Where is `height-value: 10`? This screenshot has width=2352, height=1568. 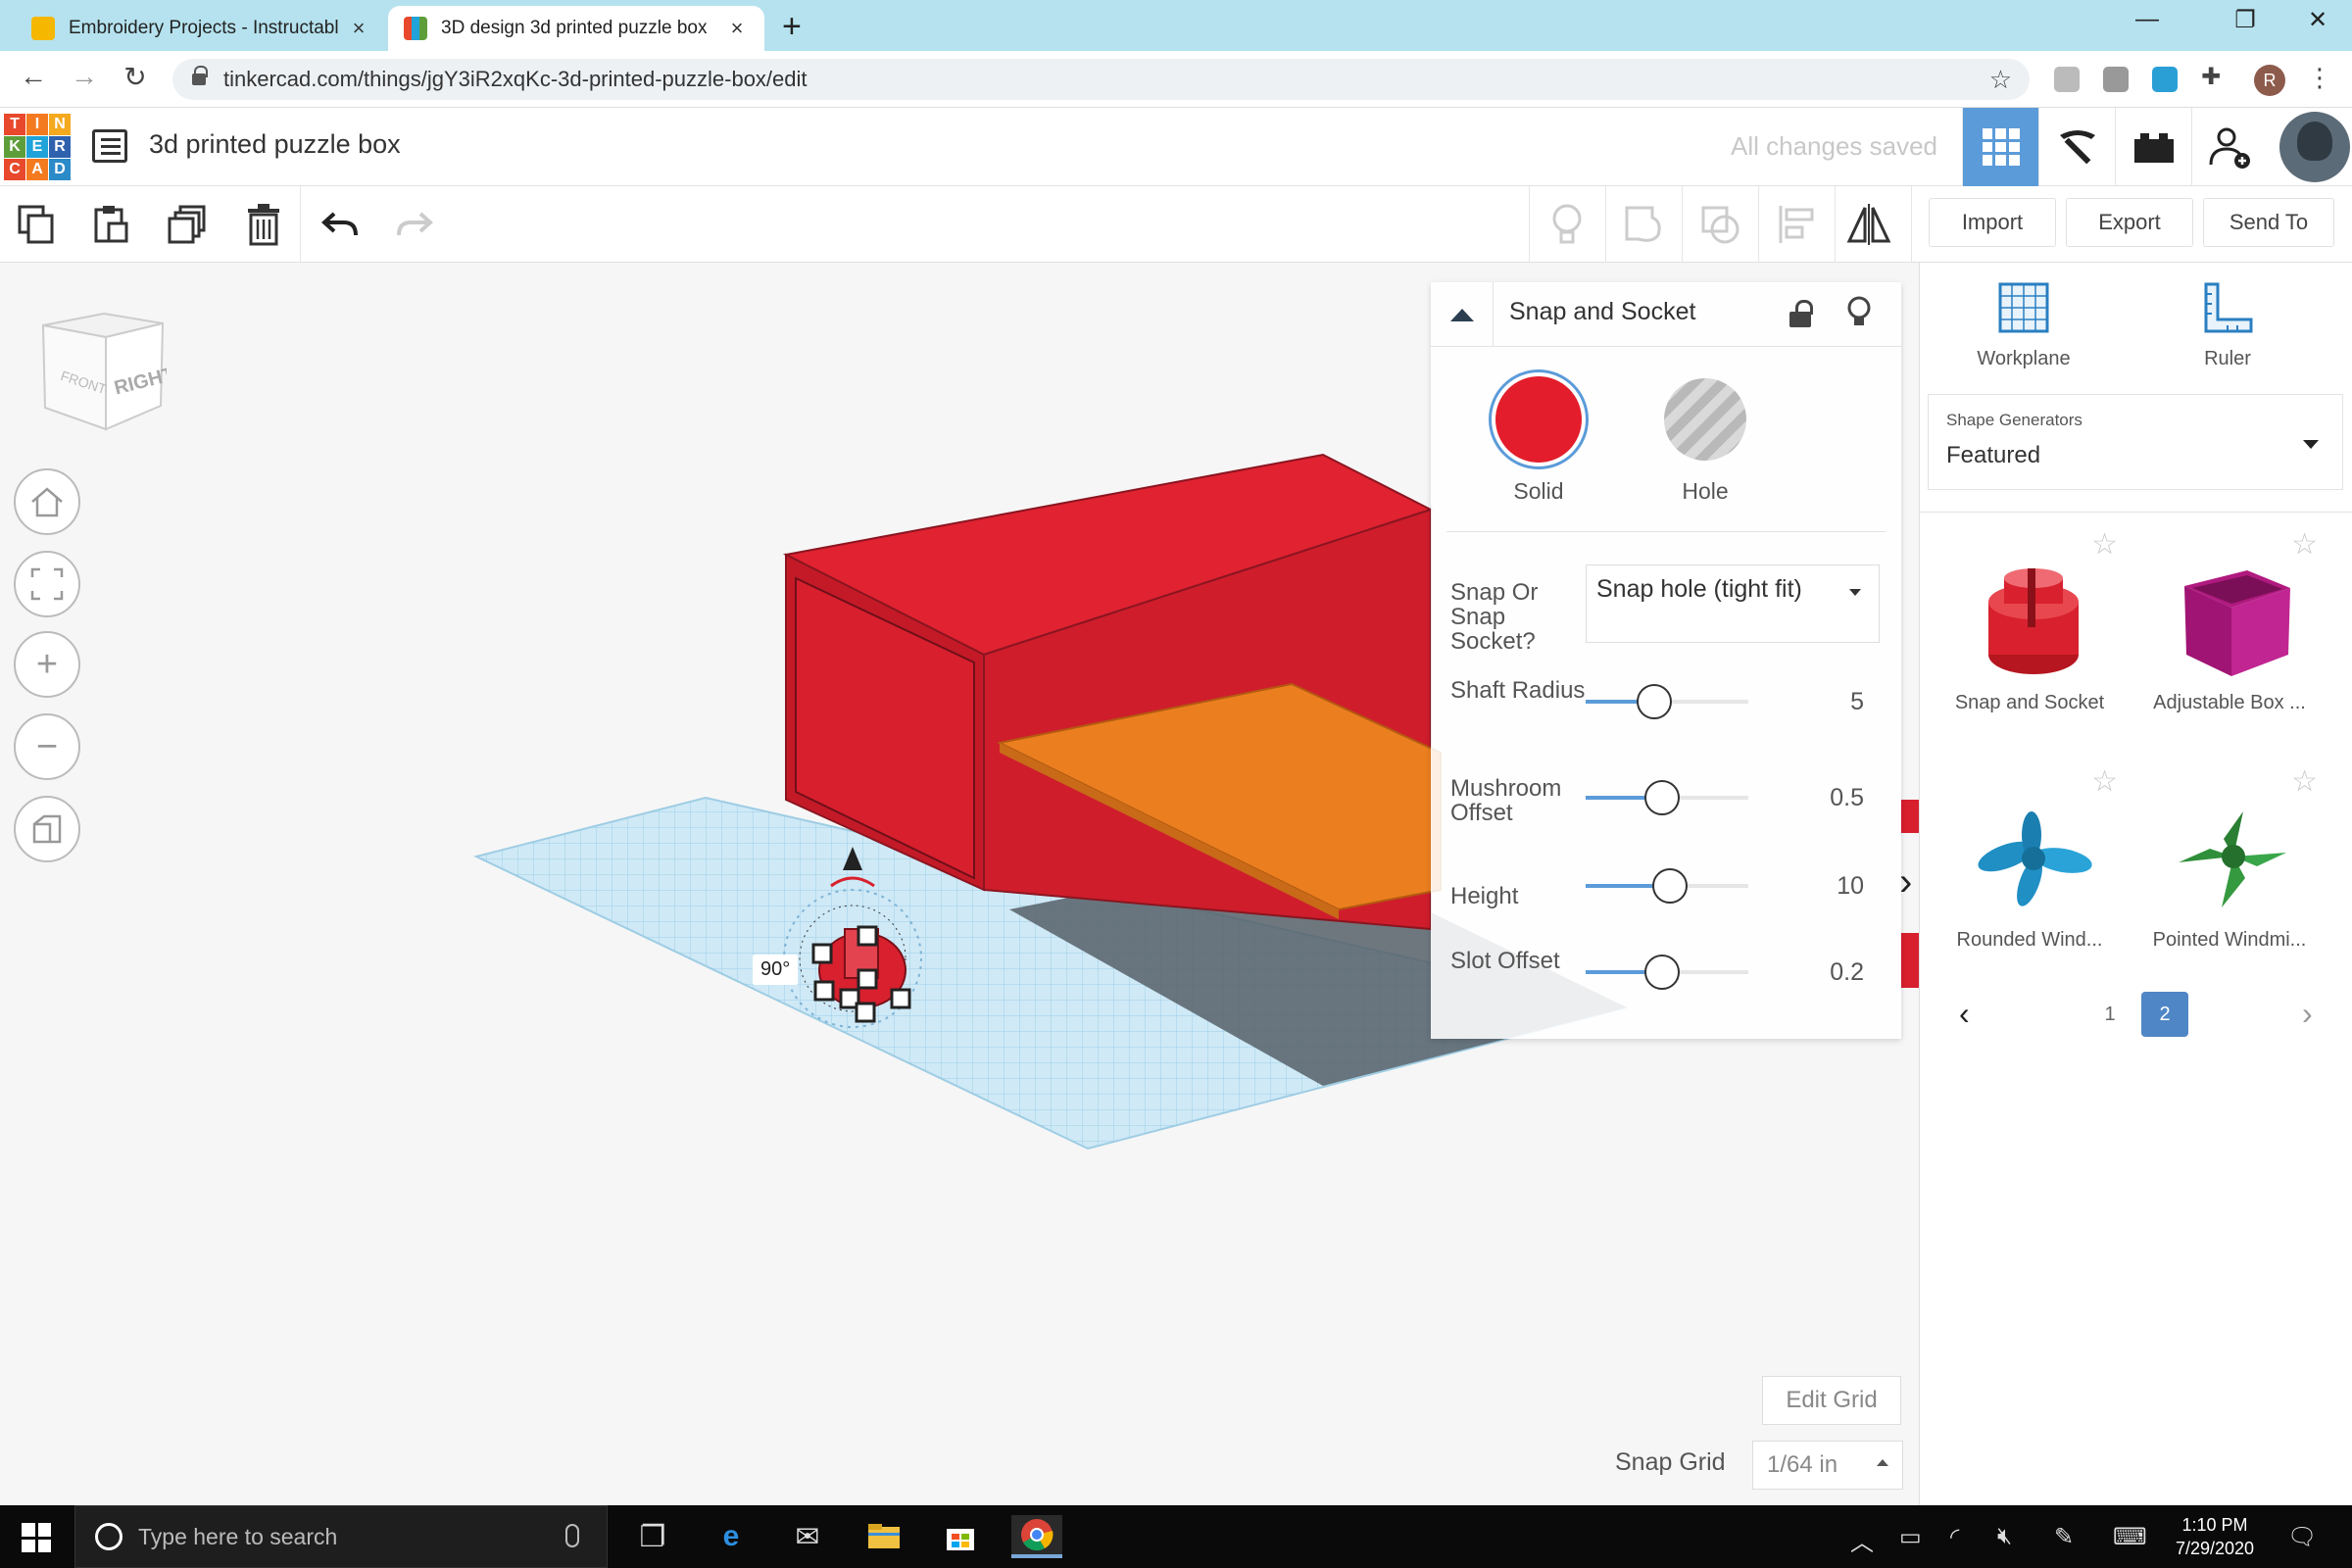
height-value: 10 is located at coordinates (1829, 886).